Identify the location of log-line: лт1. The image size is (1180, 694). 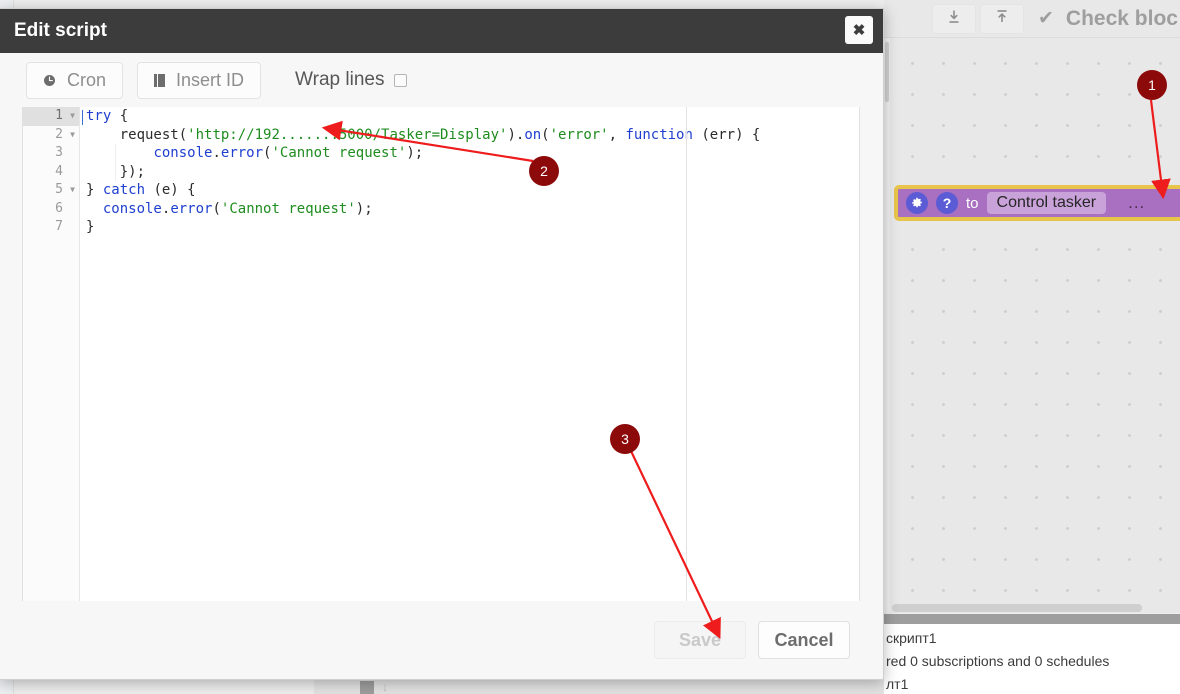
(897, 684).